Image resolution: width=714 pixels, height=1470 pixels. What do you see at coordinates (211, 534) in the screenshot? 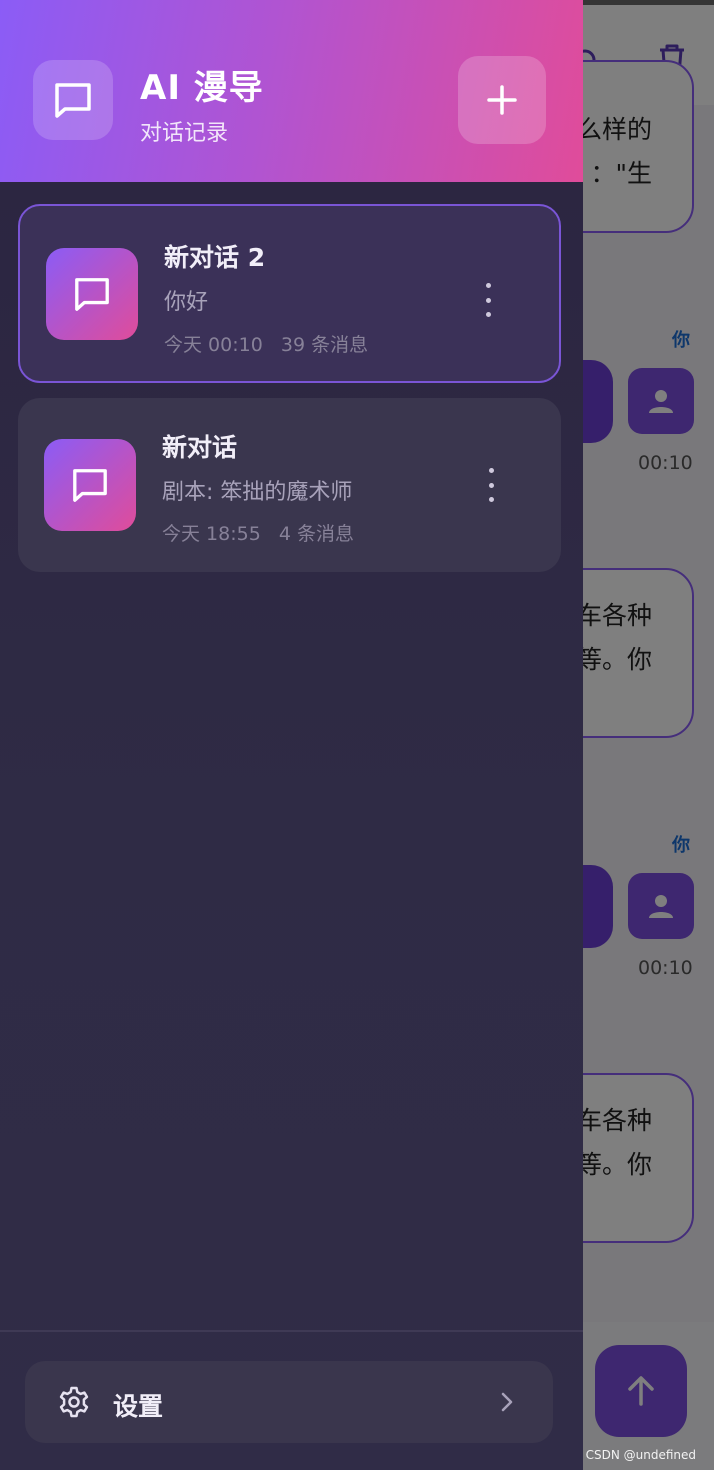
I see `conversation-time: 今天 18:55` at bounding box center [211, 534].